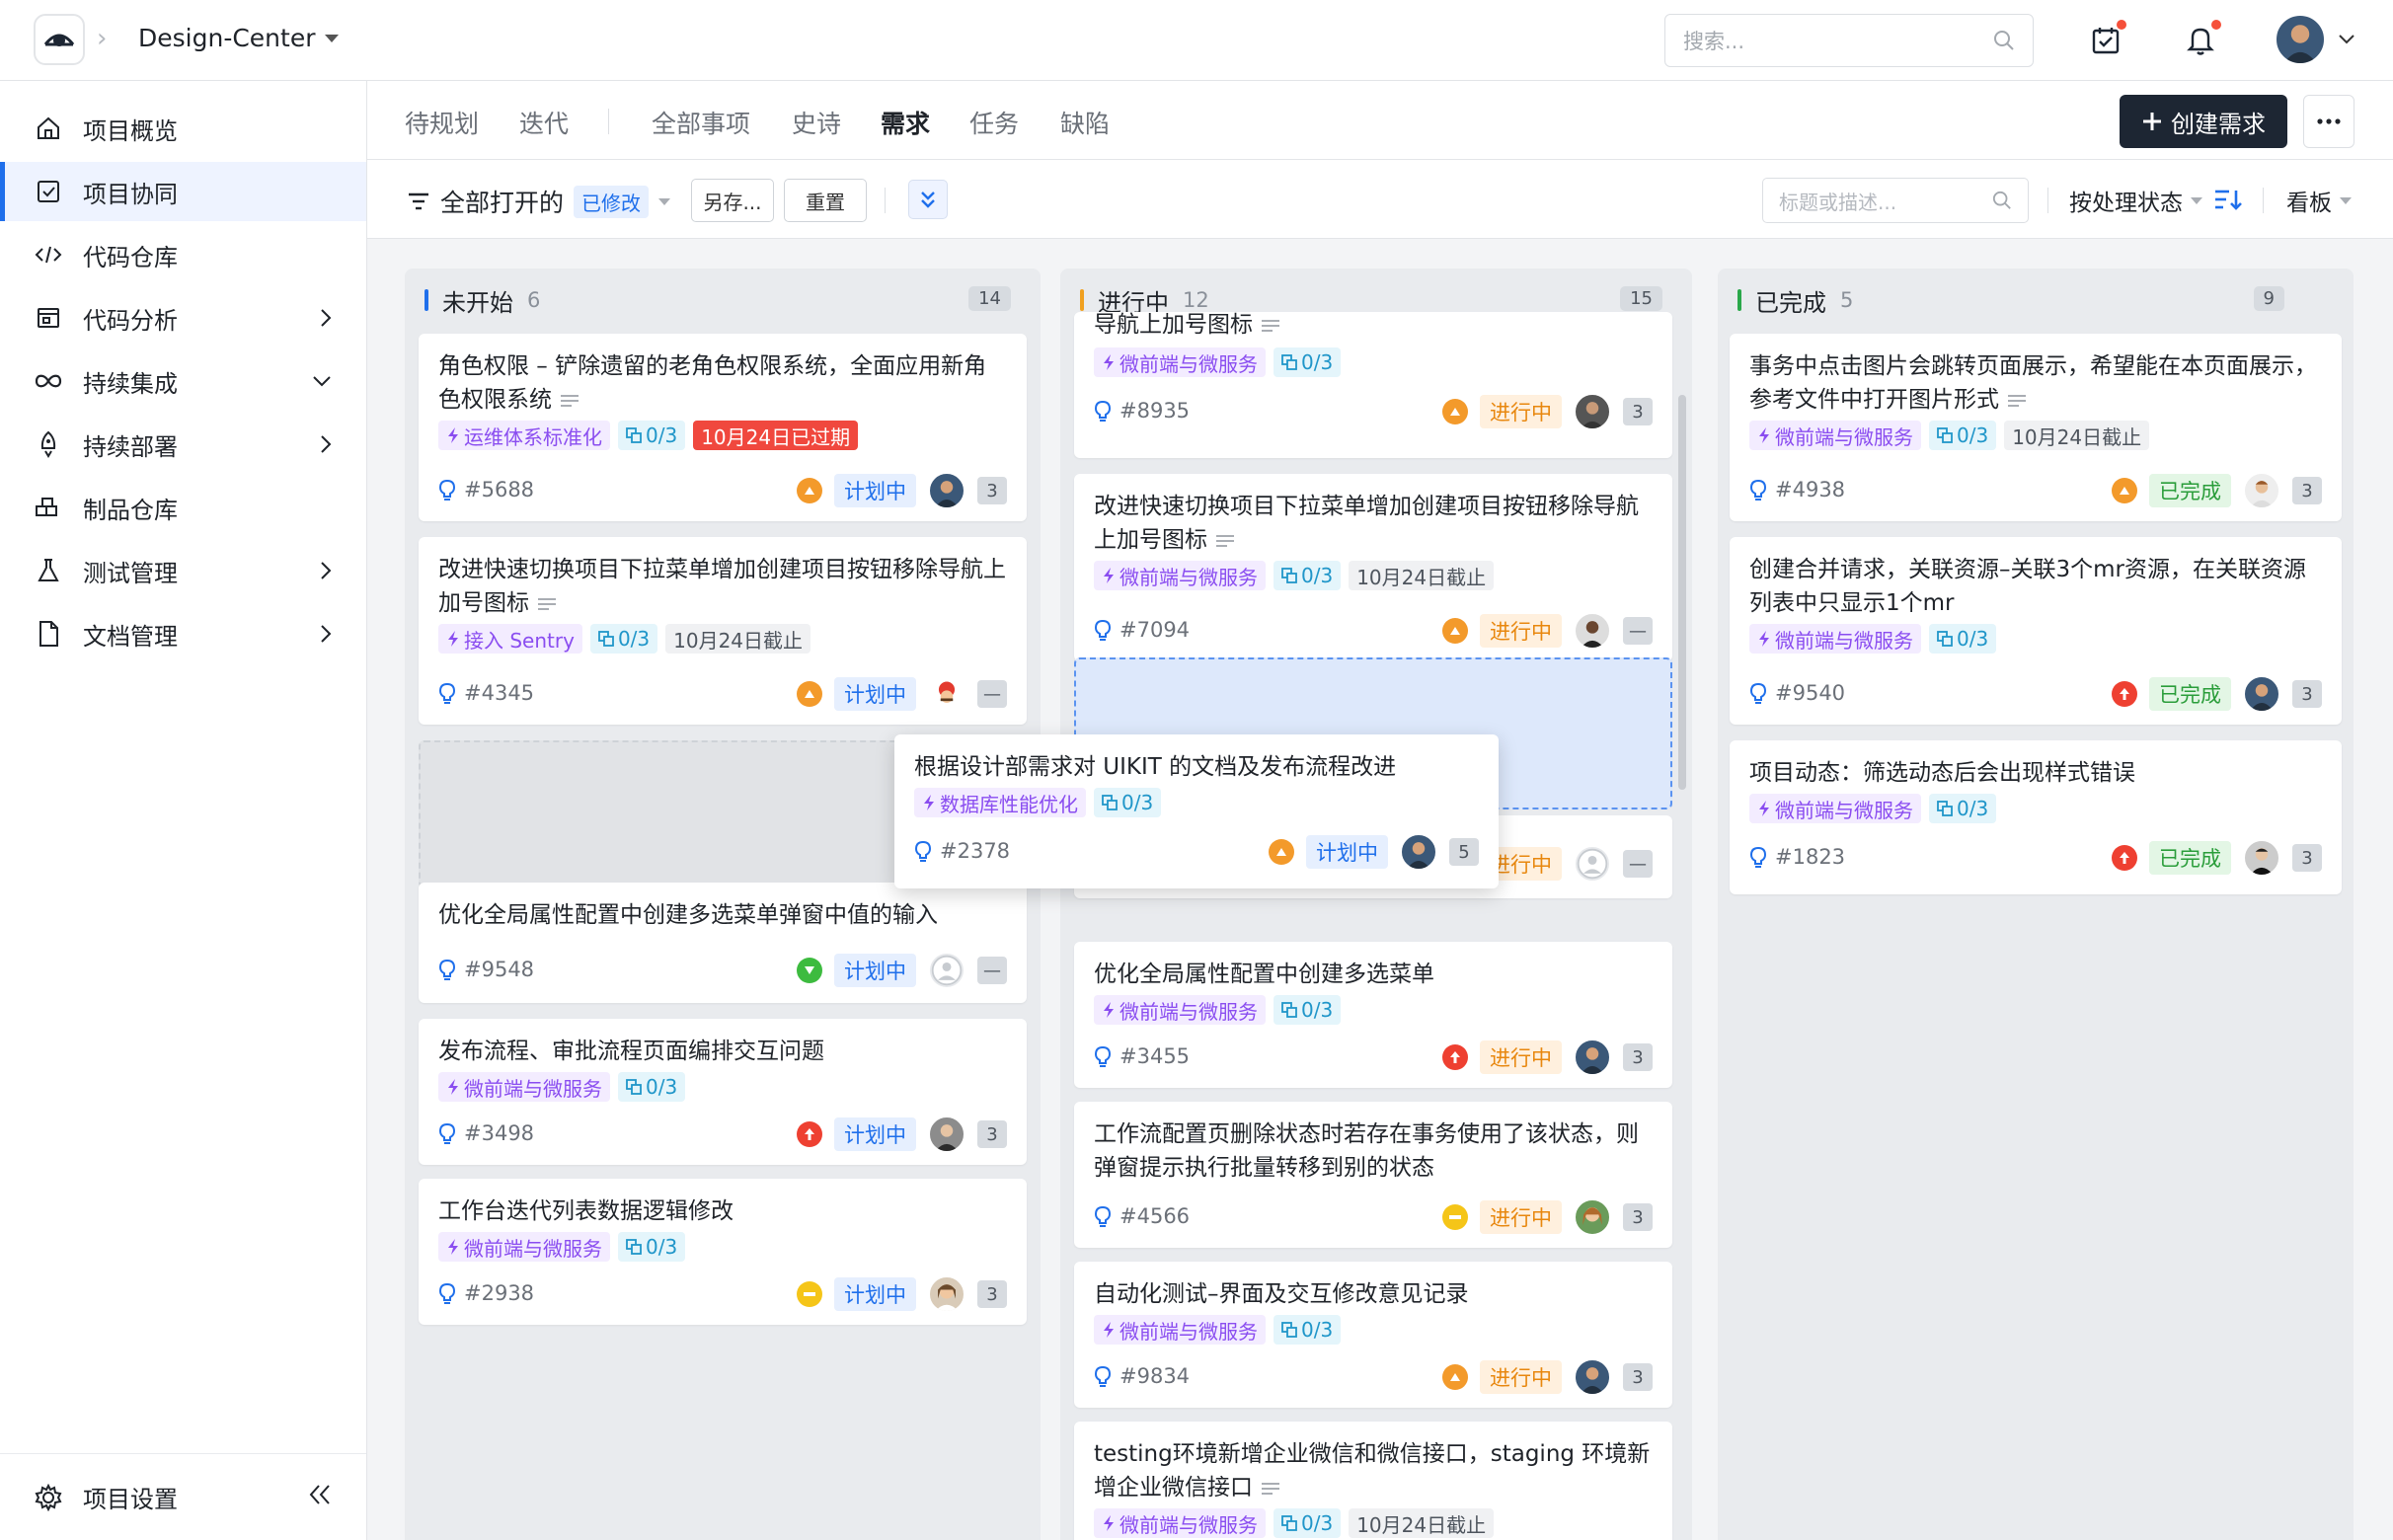  Describe the element at coordinates (183, 254) in the screenshot. I see `sidebar-item-code-repo: 代码仓库` at that location.